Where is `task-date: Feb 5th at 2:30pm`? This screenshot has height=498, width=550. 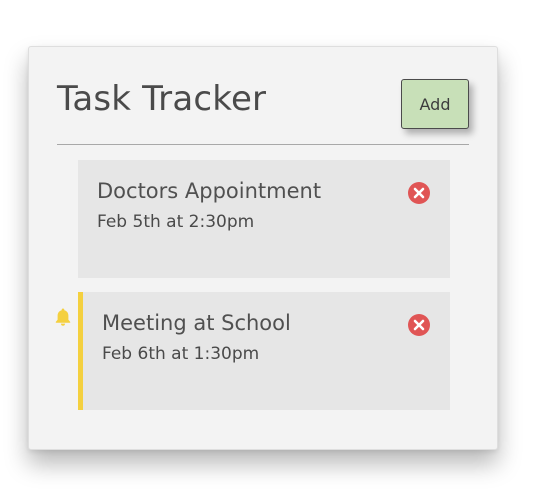
task-date: Feb 5th at 2:30pm is located at coordinates (176, 222).